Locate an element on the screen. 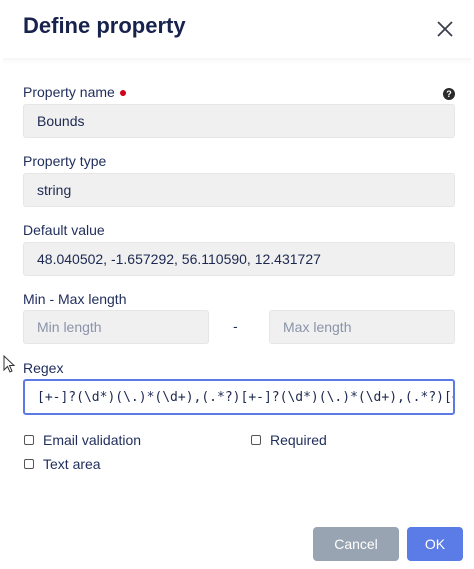 The width and height of the screenshot is (474, 569). text-area-option: Text area is located at coordinates (62, 464).